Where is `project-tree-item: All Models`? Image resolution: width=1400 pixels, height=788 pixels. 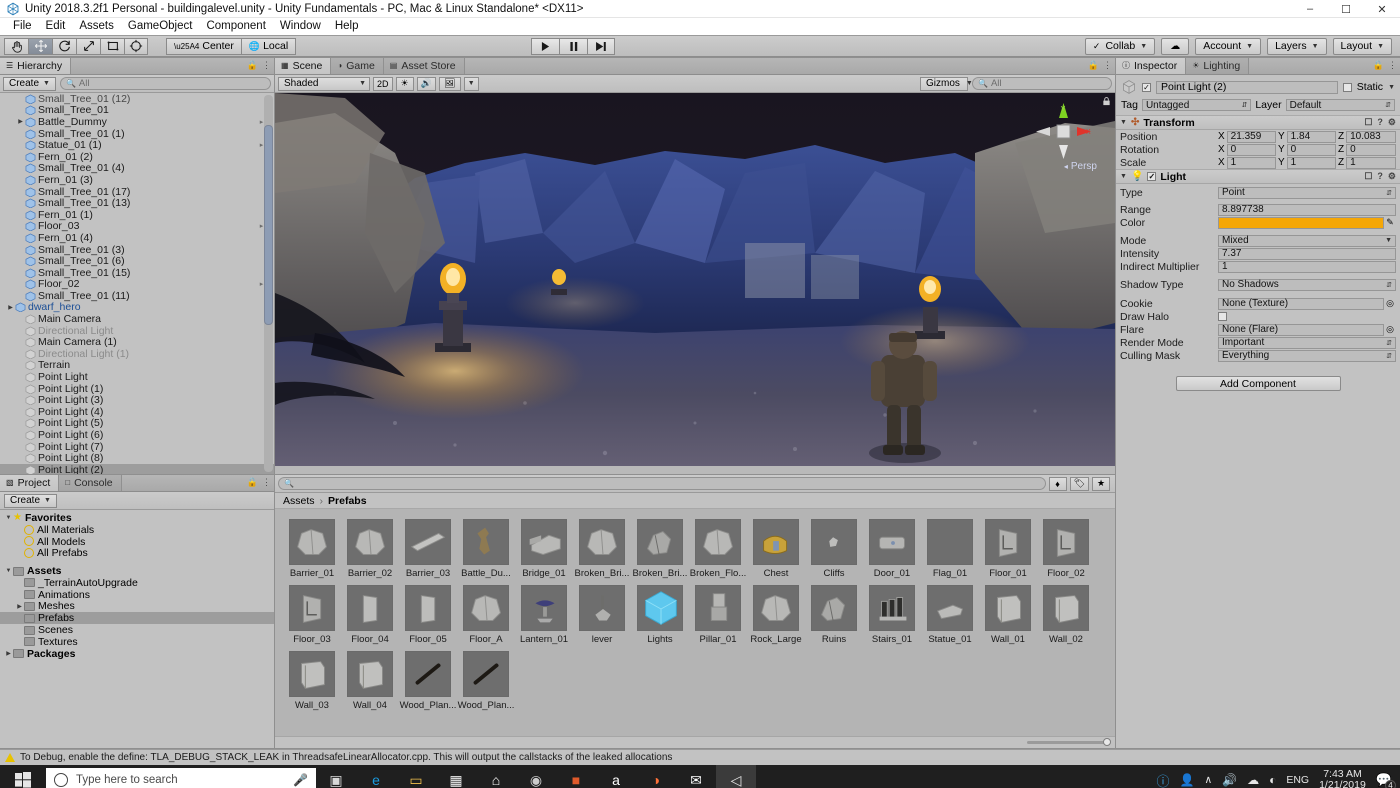 project-tree-item: All Models is located at coordinates (137, 542).